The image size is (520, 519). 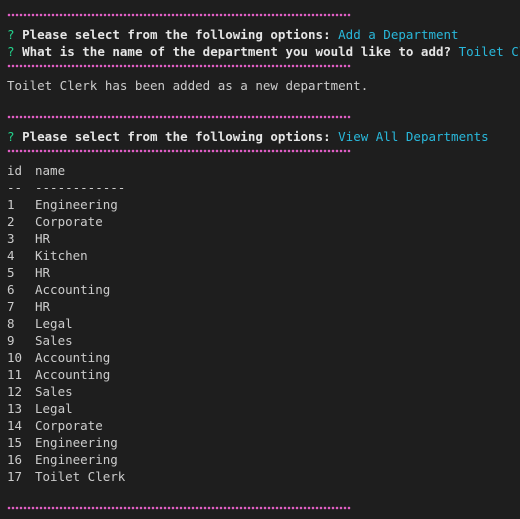 I want to click on department-id: 4, so click(x=11, y=255).